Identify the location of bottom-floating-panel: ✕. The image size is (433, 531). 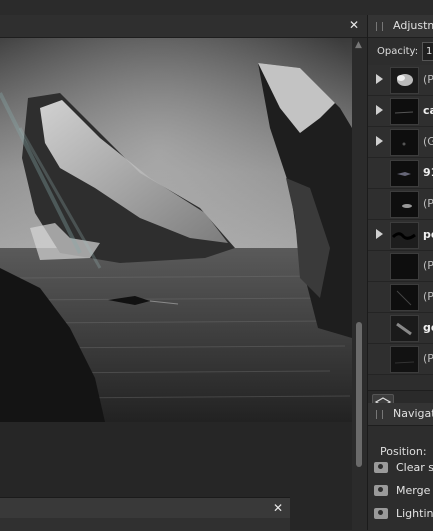
(145, 514).